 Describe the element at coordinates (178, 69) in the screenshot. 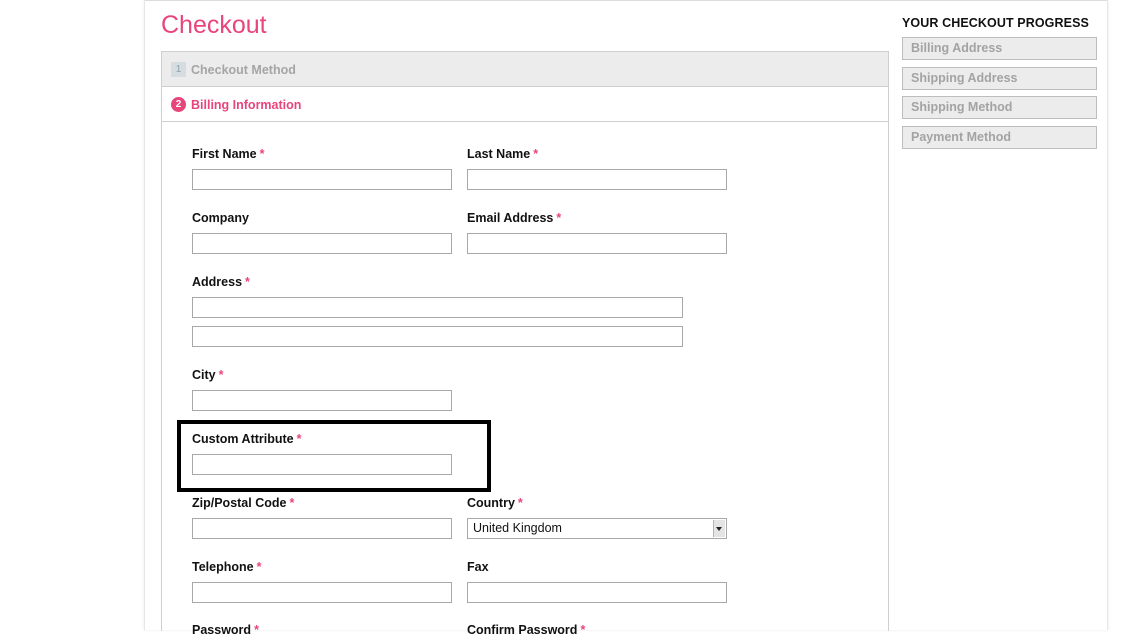

I see `step-number-badge: 1` at that location.